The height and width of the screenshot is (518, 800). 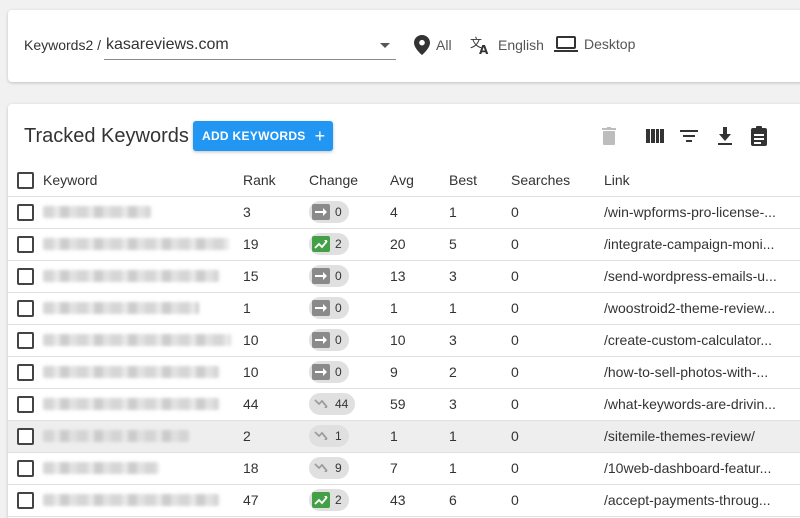 I want to click on col-best: Best, so click(x=480, y=181).